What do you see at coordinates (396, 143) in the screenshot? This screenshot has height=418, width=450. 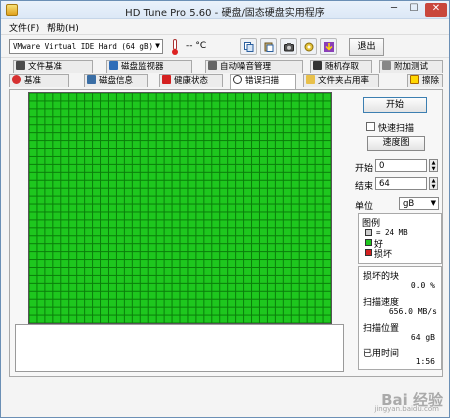 I see `speed-map-button: 速度图` at bounding box center [396, 143].